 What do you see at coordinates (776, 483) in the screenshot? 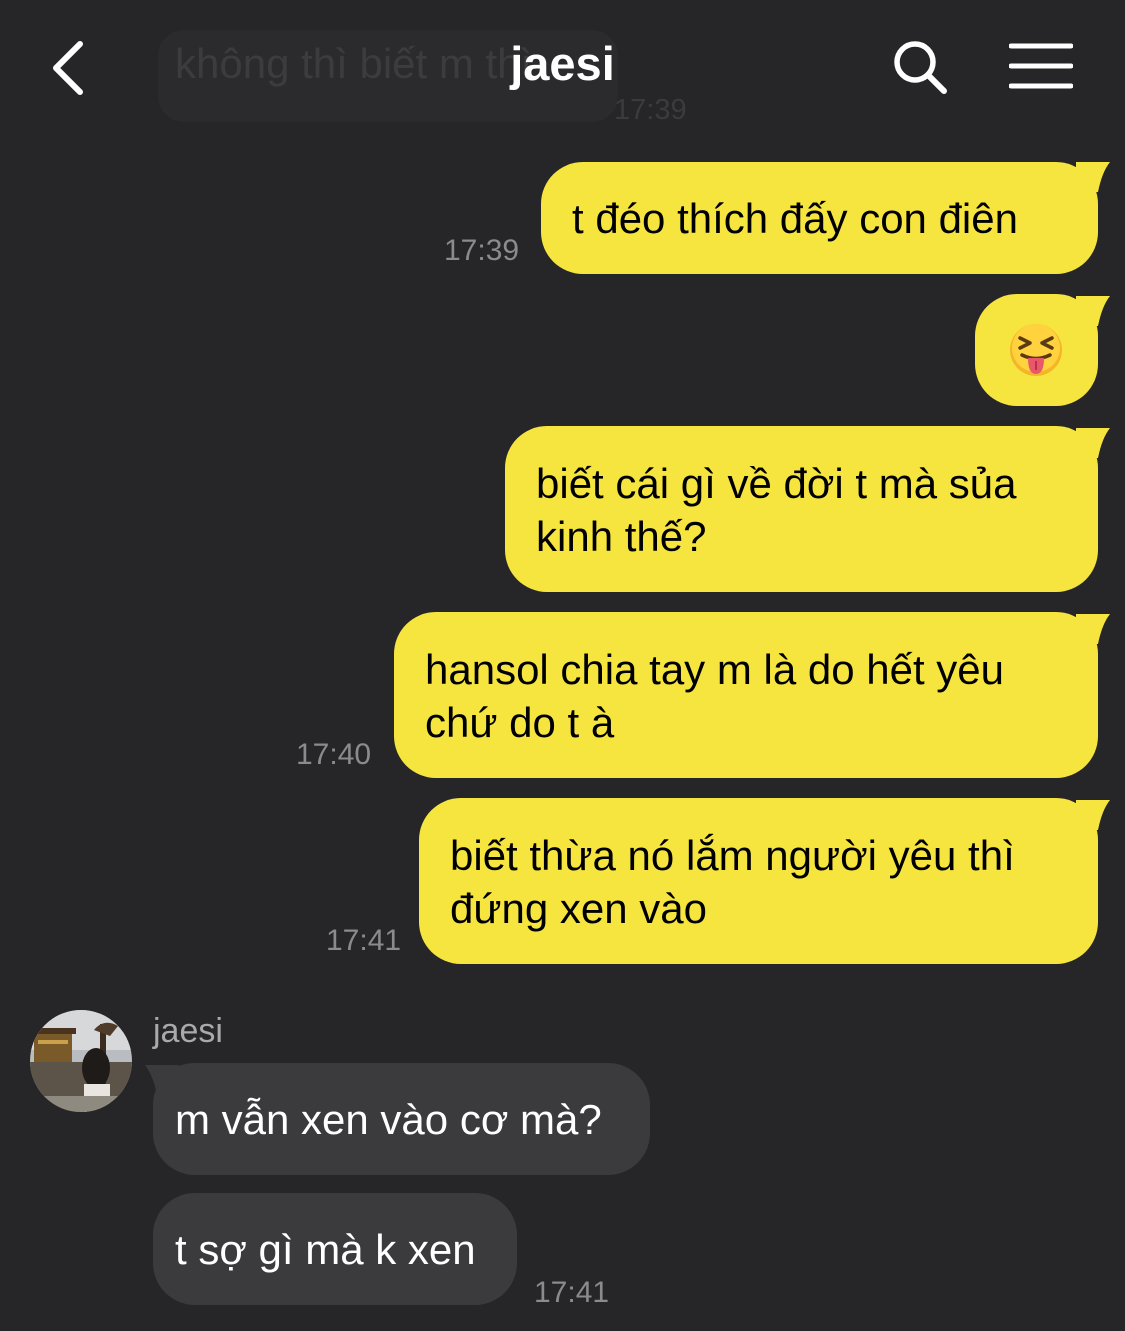
I see `message-line: biết cái gì về đời t mà sủa` at bounding box center [776, 483].